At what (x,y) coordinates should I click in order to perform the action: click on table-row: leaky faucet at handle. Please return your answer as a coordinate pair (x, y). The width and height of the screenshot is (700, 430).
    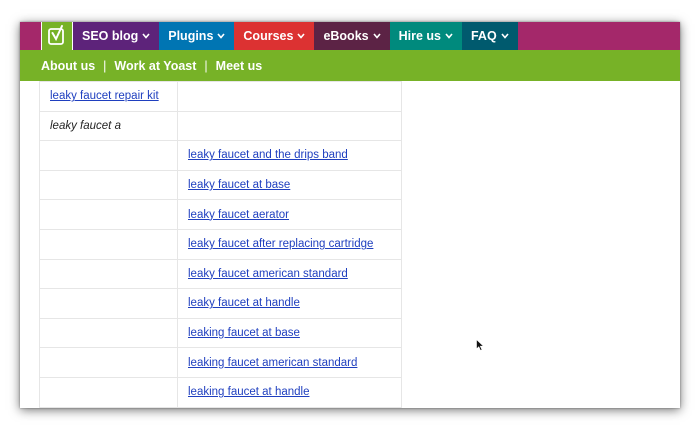
    Looking at the image, I should click on (220, 303).